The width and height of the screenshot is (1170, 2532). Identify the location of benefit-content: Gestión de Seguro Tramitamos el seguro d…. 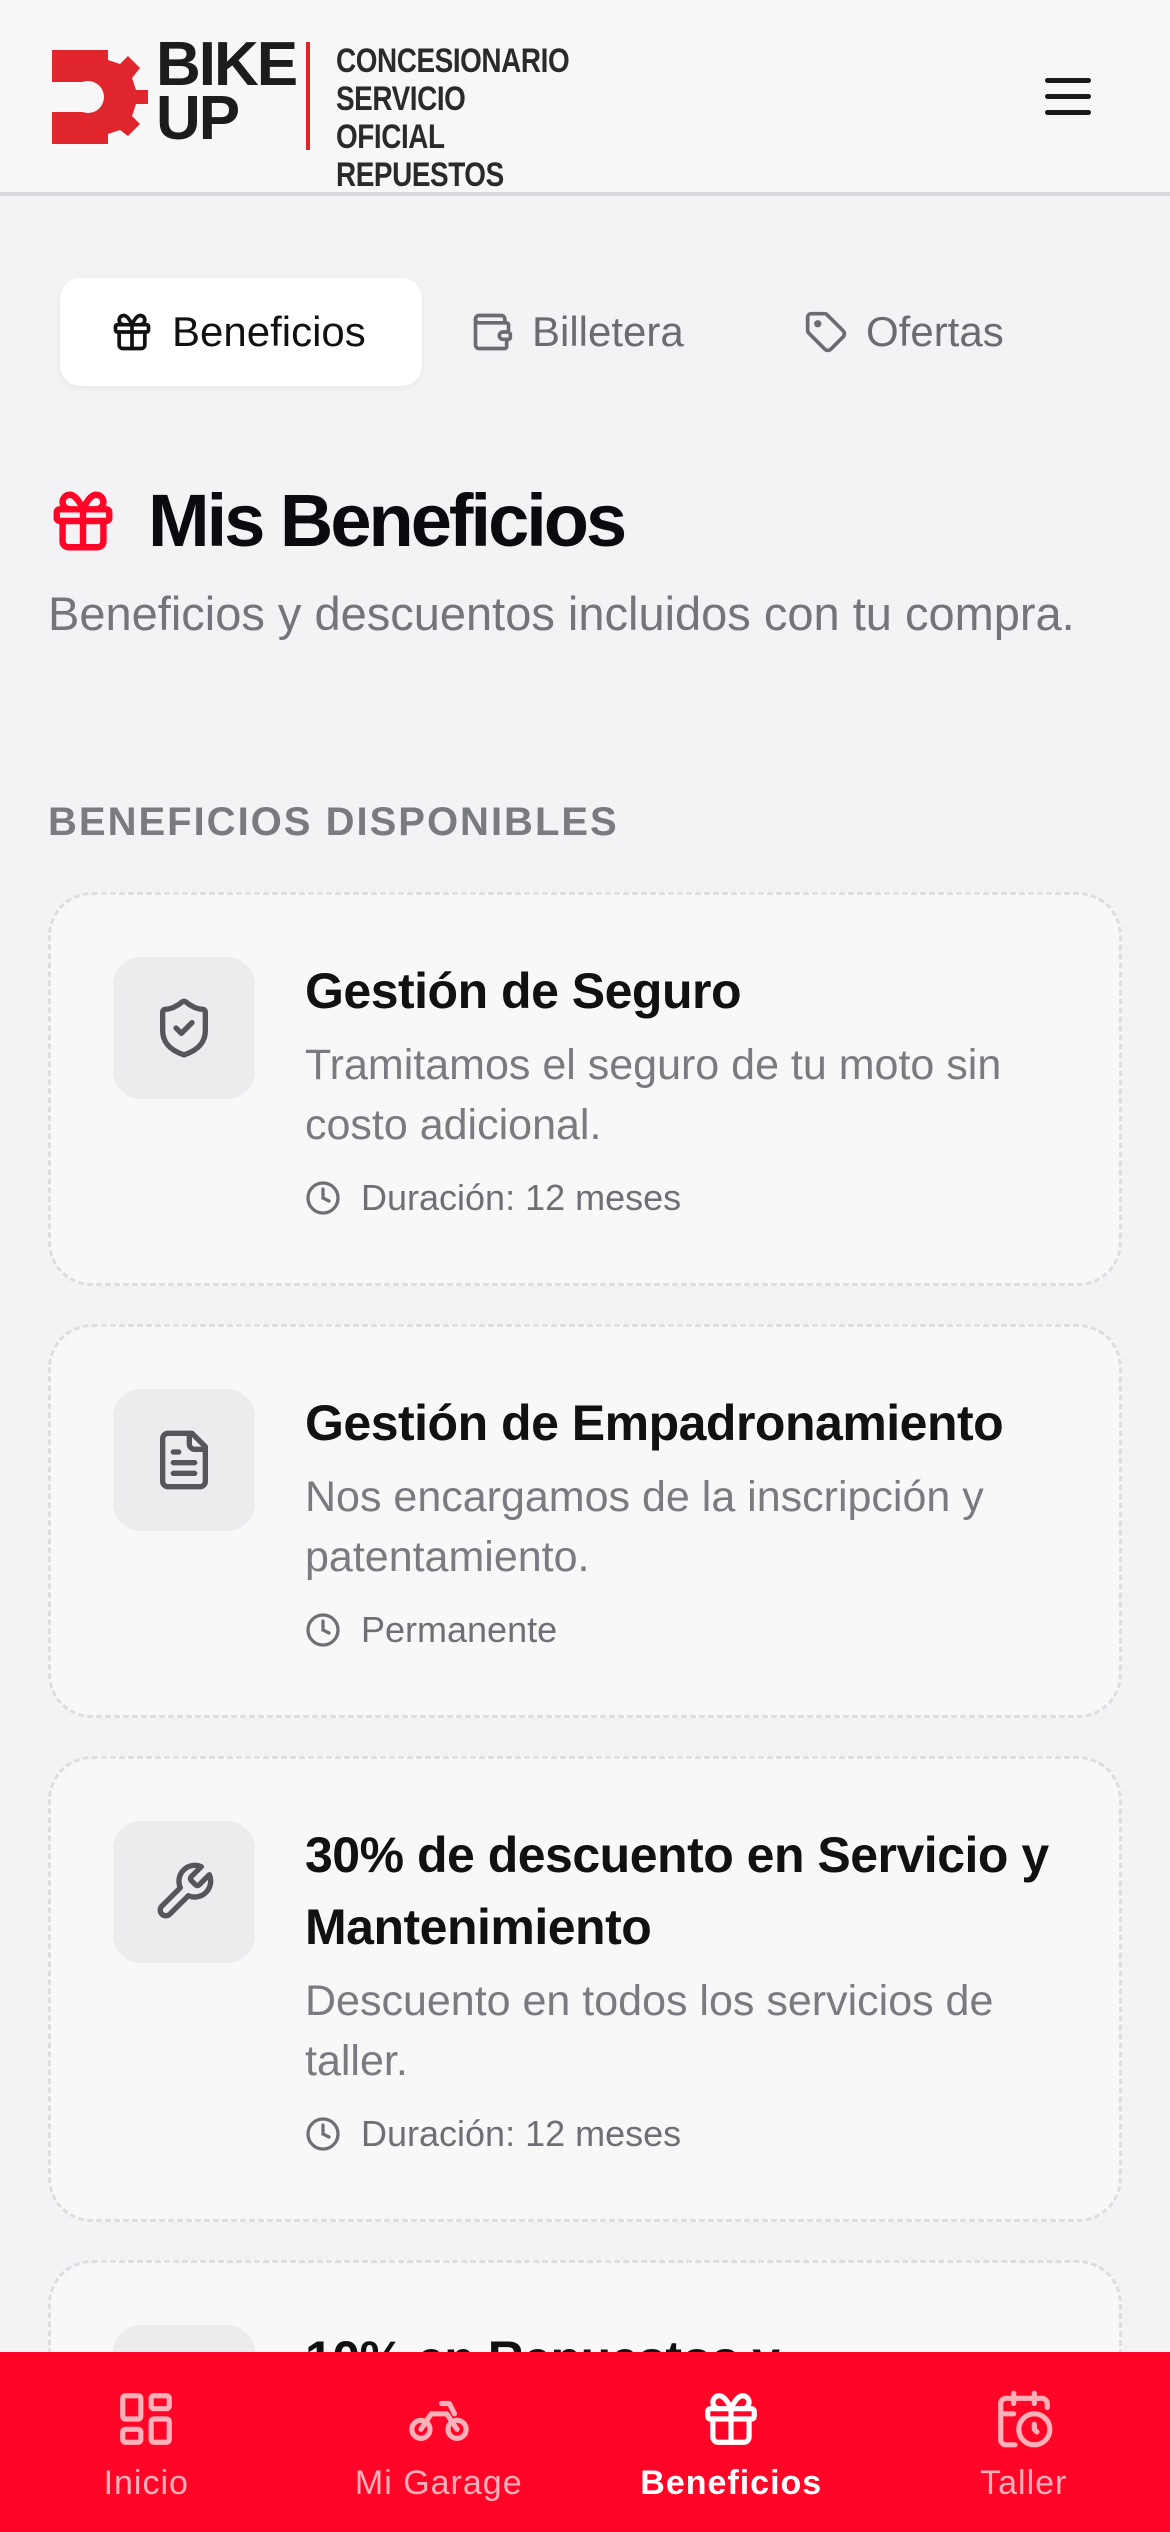
(695, 1087).